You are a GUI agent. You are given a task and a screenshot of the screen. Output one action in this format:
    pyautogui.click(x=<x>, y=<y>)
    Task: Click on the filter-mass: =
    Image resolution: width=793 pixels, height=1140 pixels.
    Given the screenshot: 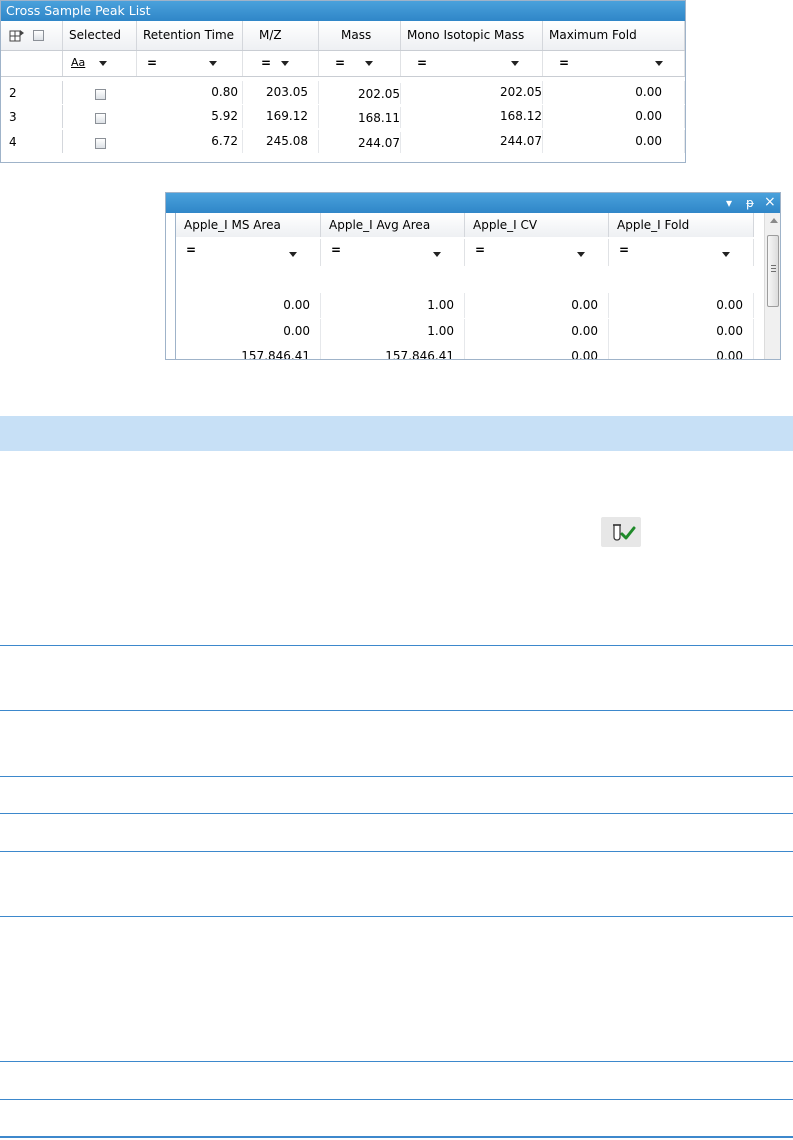 What is the action you would take?
    pyautogui.click(x=360, y=63)
    